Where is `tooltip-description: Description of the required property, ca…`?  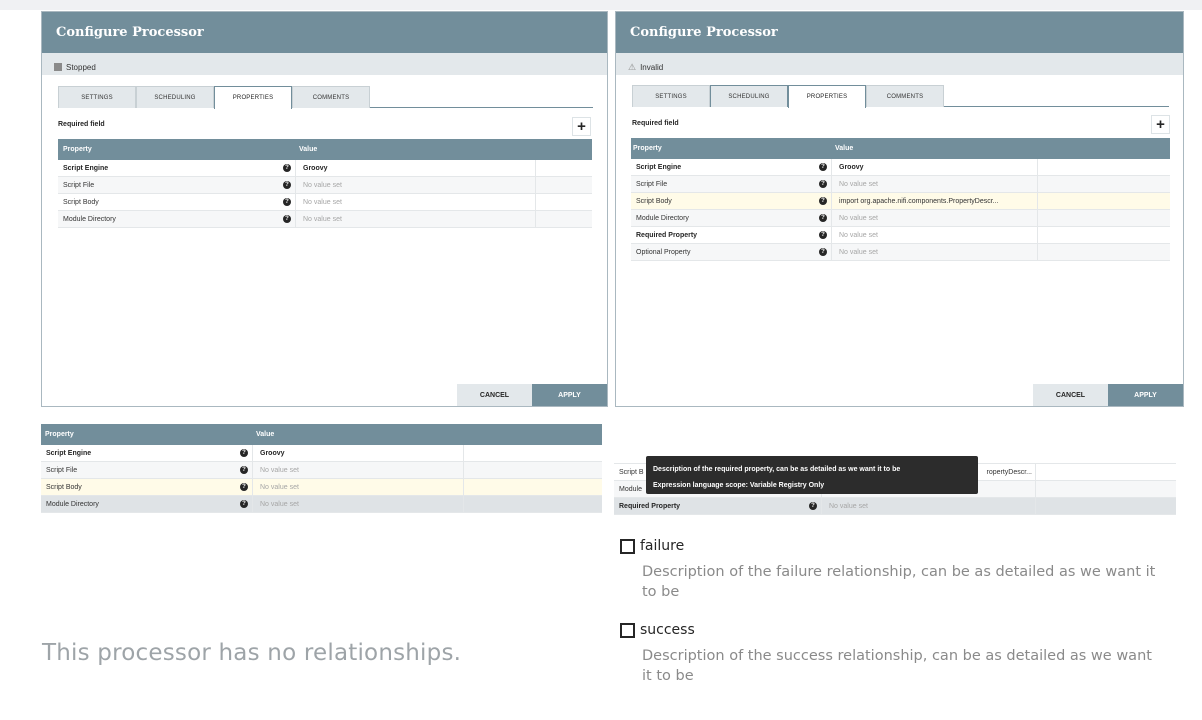
tooltip-description: Description of the required property, ca… is located at coordinates (777, 469).